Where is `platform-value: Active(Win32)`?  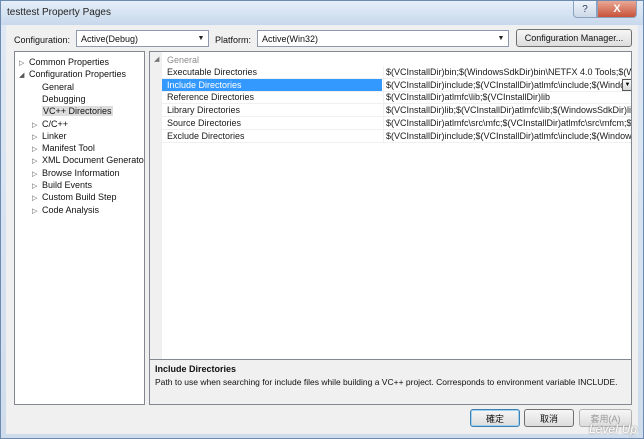
platform-value: Active(Win32) is located at coordinates (290, 39).